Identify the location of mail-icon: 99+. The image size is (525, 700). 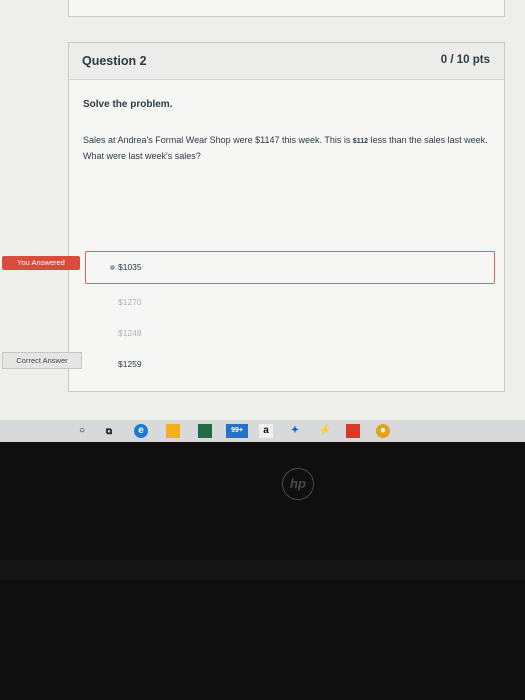
(237, 431).